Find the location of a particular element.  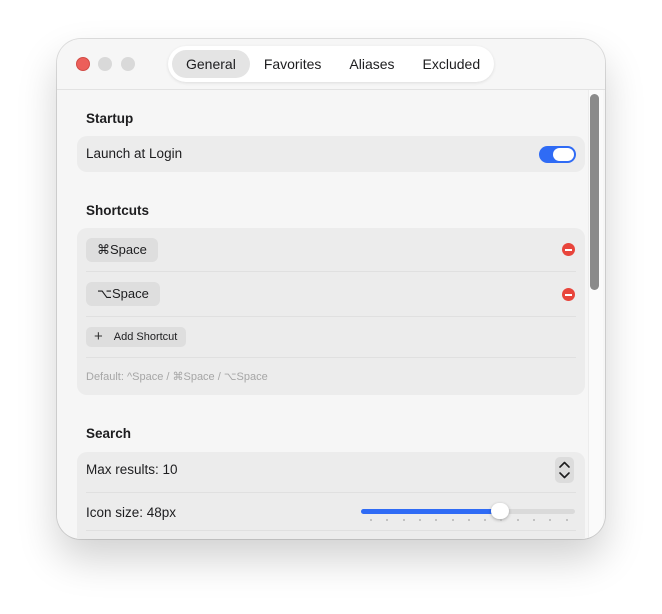

section-title-shortcuts: Shortcuts is located at coordinates (118, 210).